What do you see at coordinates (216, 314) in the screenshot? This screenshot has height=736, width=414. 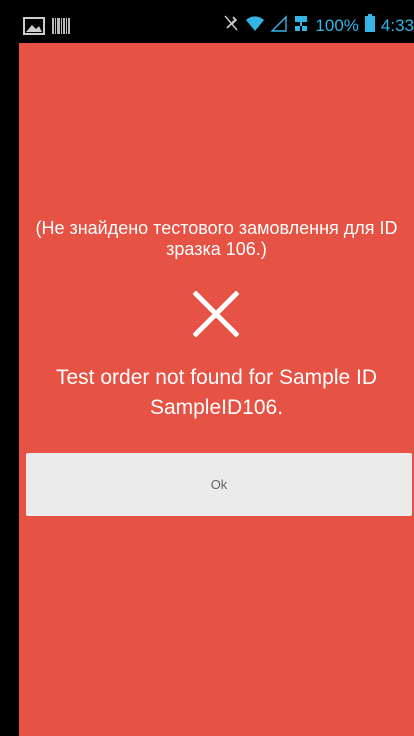 I see `close-icon` at bounding box center [216, 314].